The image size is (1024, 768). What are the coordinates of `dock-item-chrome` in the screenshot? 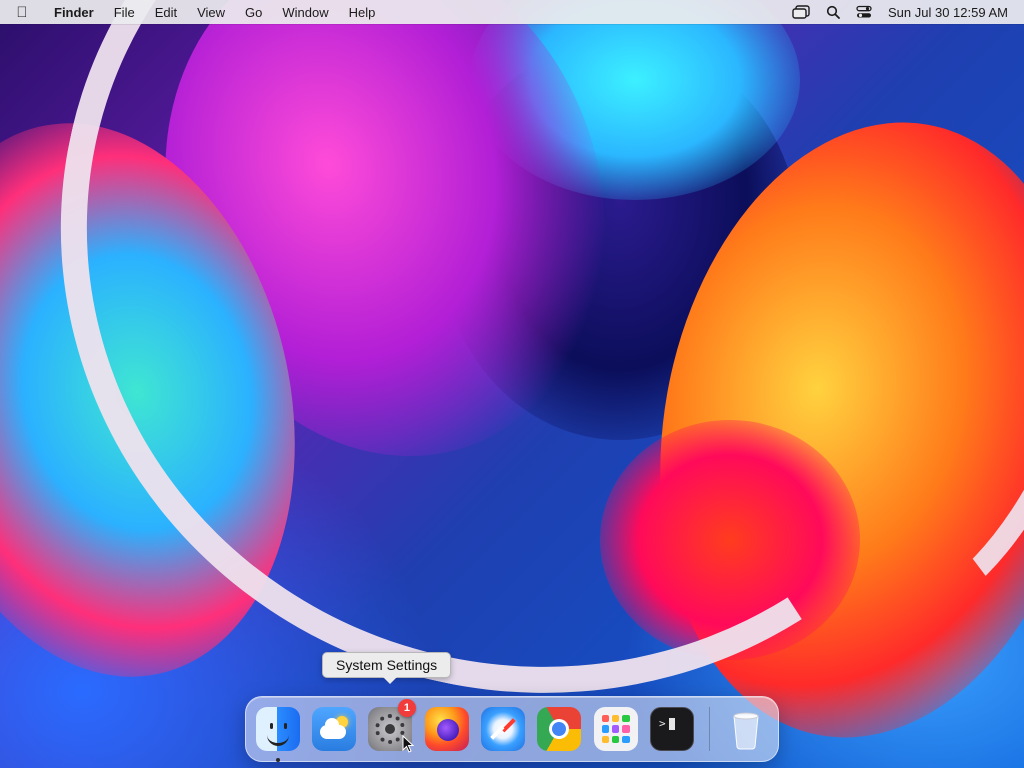 It's located at (559, 729).